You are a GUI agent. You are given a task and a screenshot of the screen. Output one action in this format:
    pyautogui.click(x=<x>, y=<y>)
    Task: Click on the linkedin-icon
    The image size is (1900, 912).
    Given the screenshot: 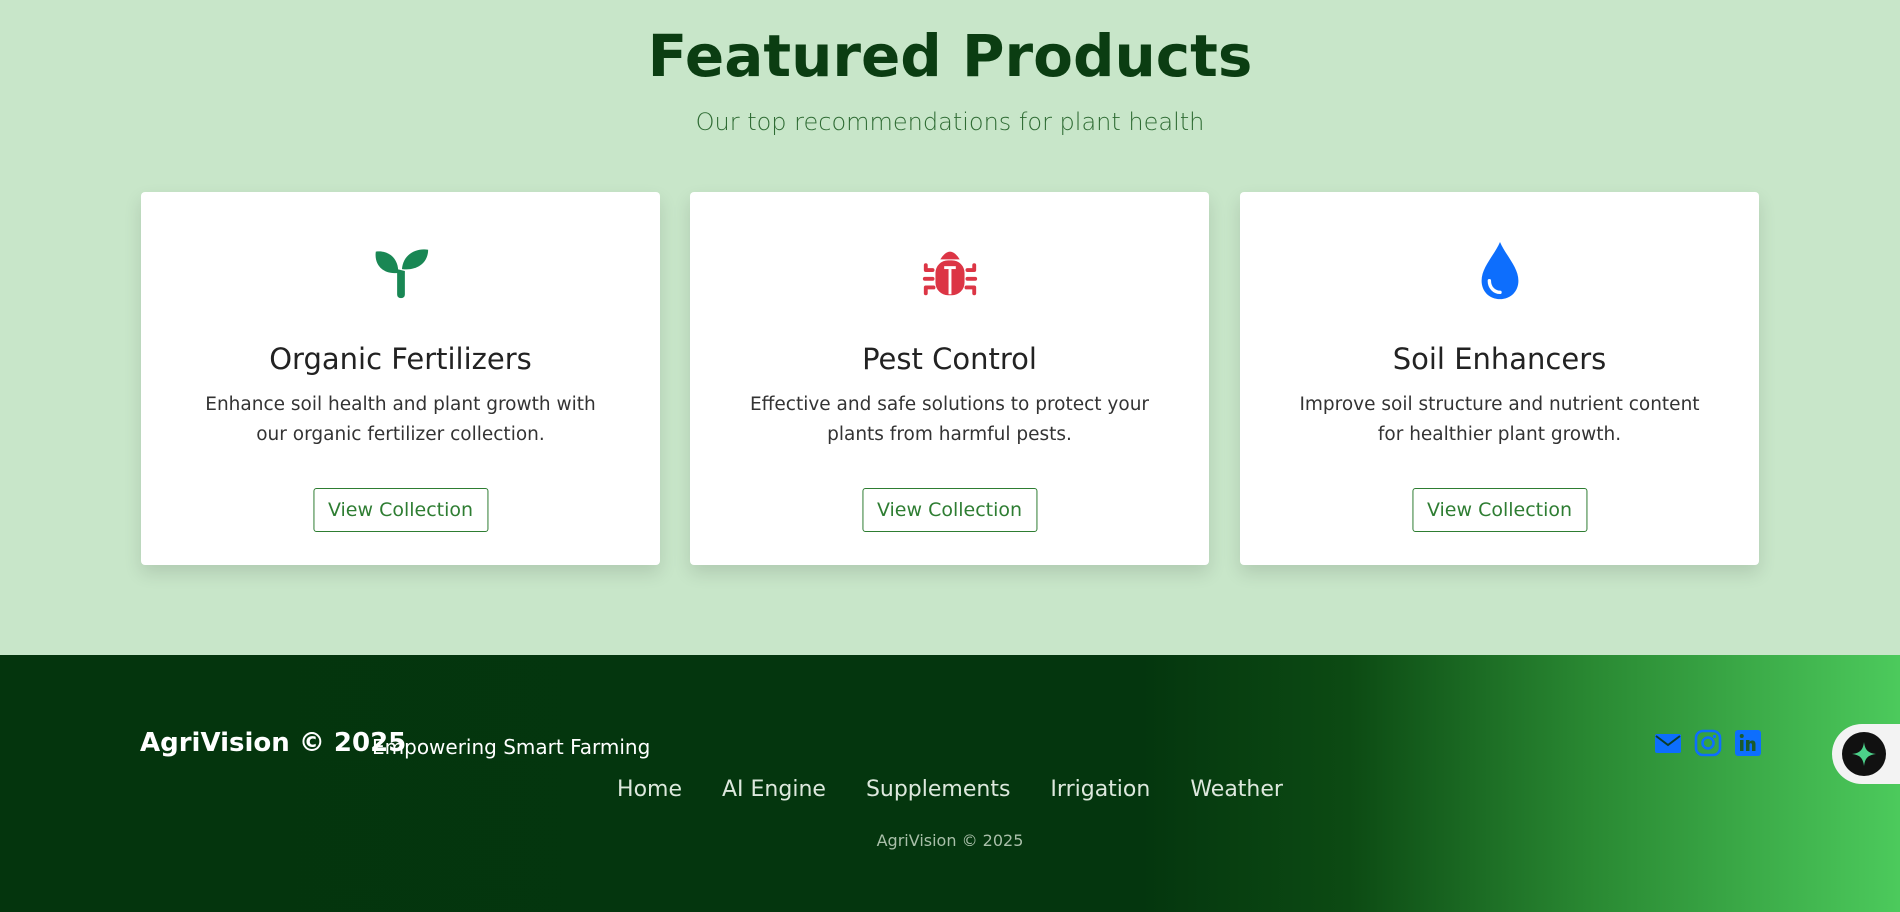 What is the action you would take?
    pyautogui.click(x=1748, y=743)
    